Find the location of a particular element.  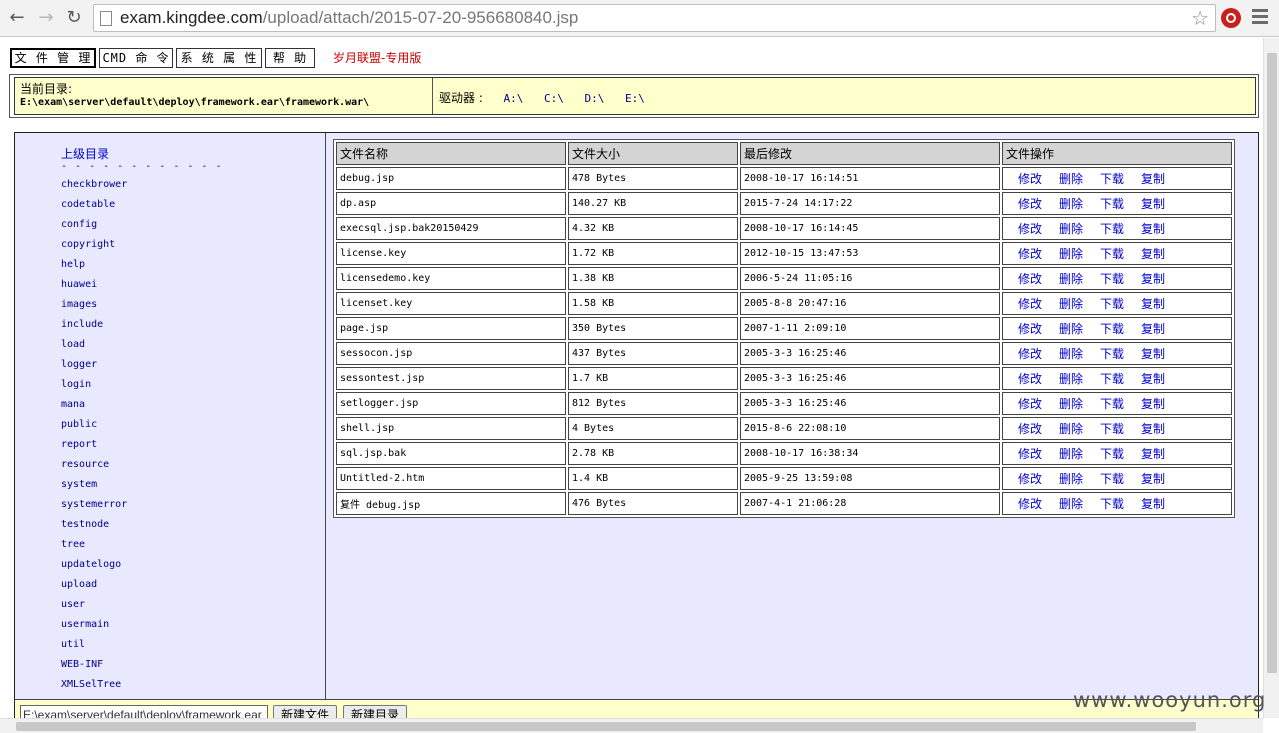

directory-link: systemerror is located at coordinates (94, 505).